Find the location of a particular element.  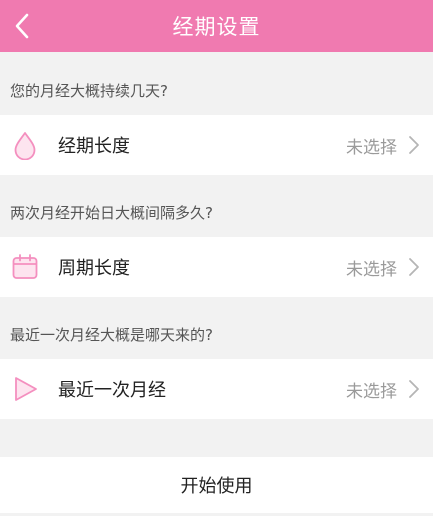

last-period-row: 最近一次月经 未选择 is located at coordinates (216, 389).